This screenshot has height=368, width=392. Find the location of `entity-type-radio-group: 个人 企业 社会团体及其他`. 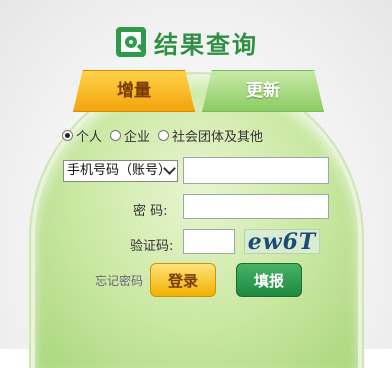

entity-type-radio-group: 个人 企业 社会团体及其他 is located at coordinates (166, 135).